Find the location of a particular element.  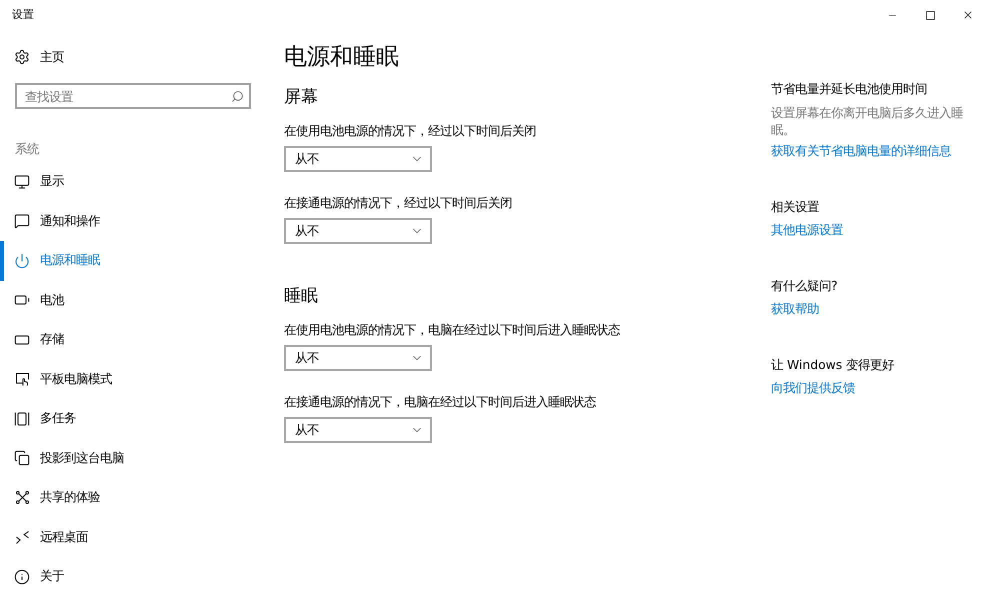

section-heading: 睡眠 is located at coordinates (301, 296).